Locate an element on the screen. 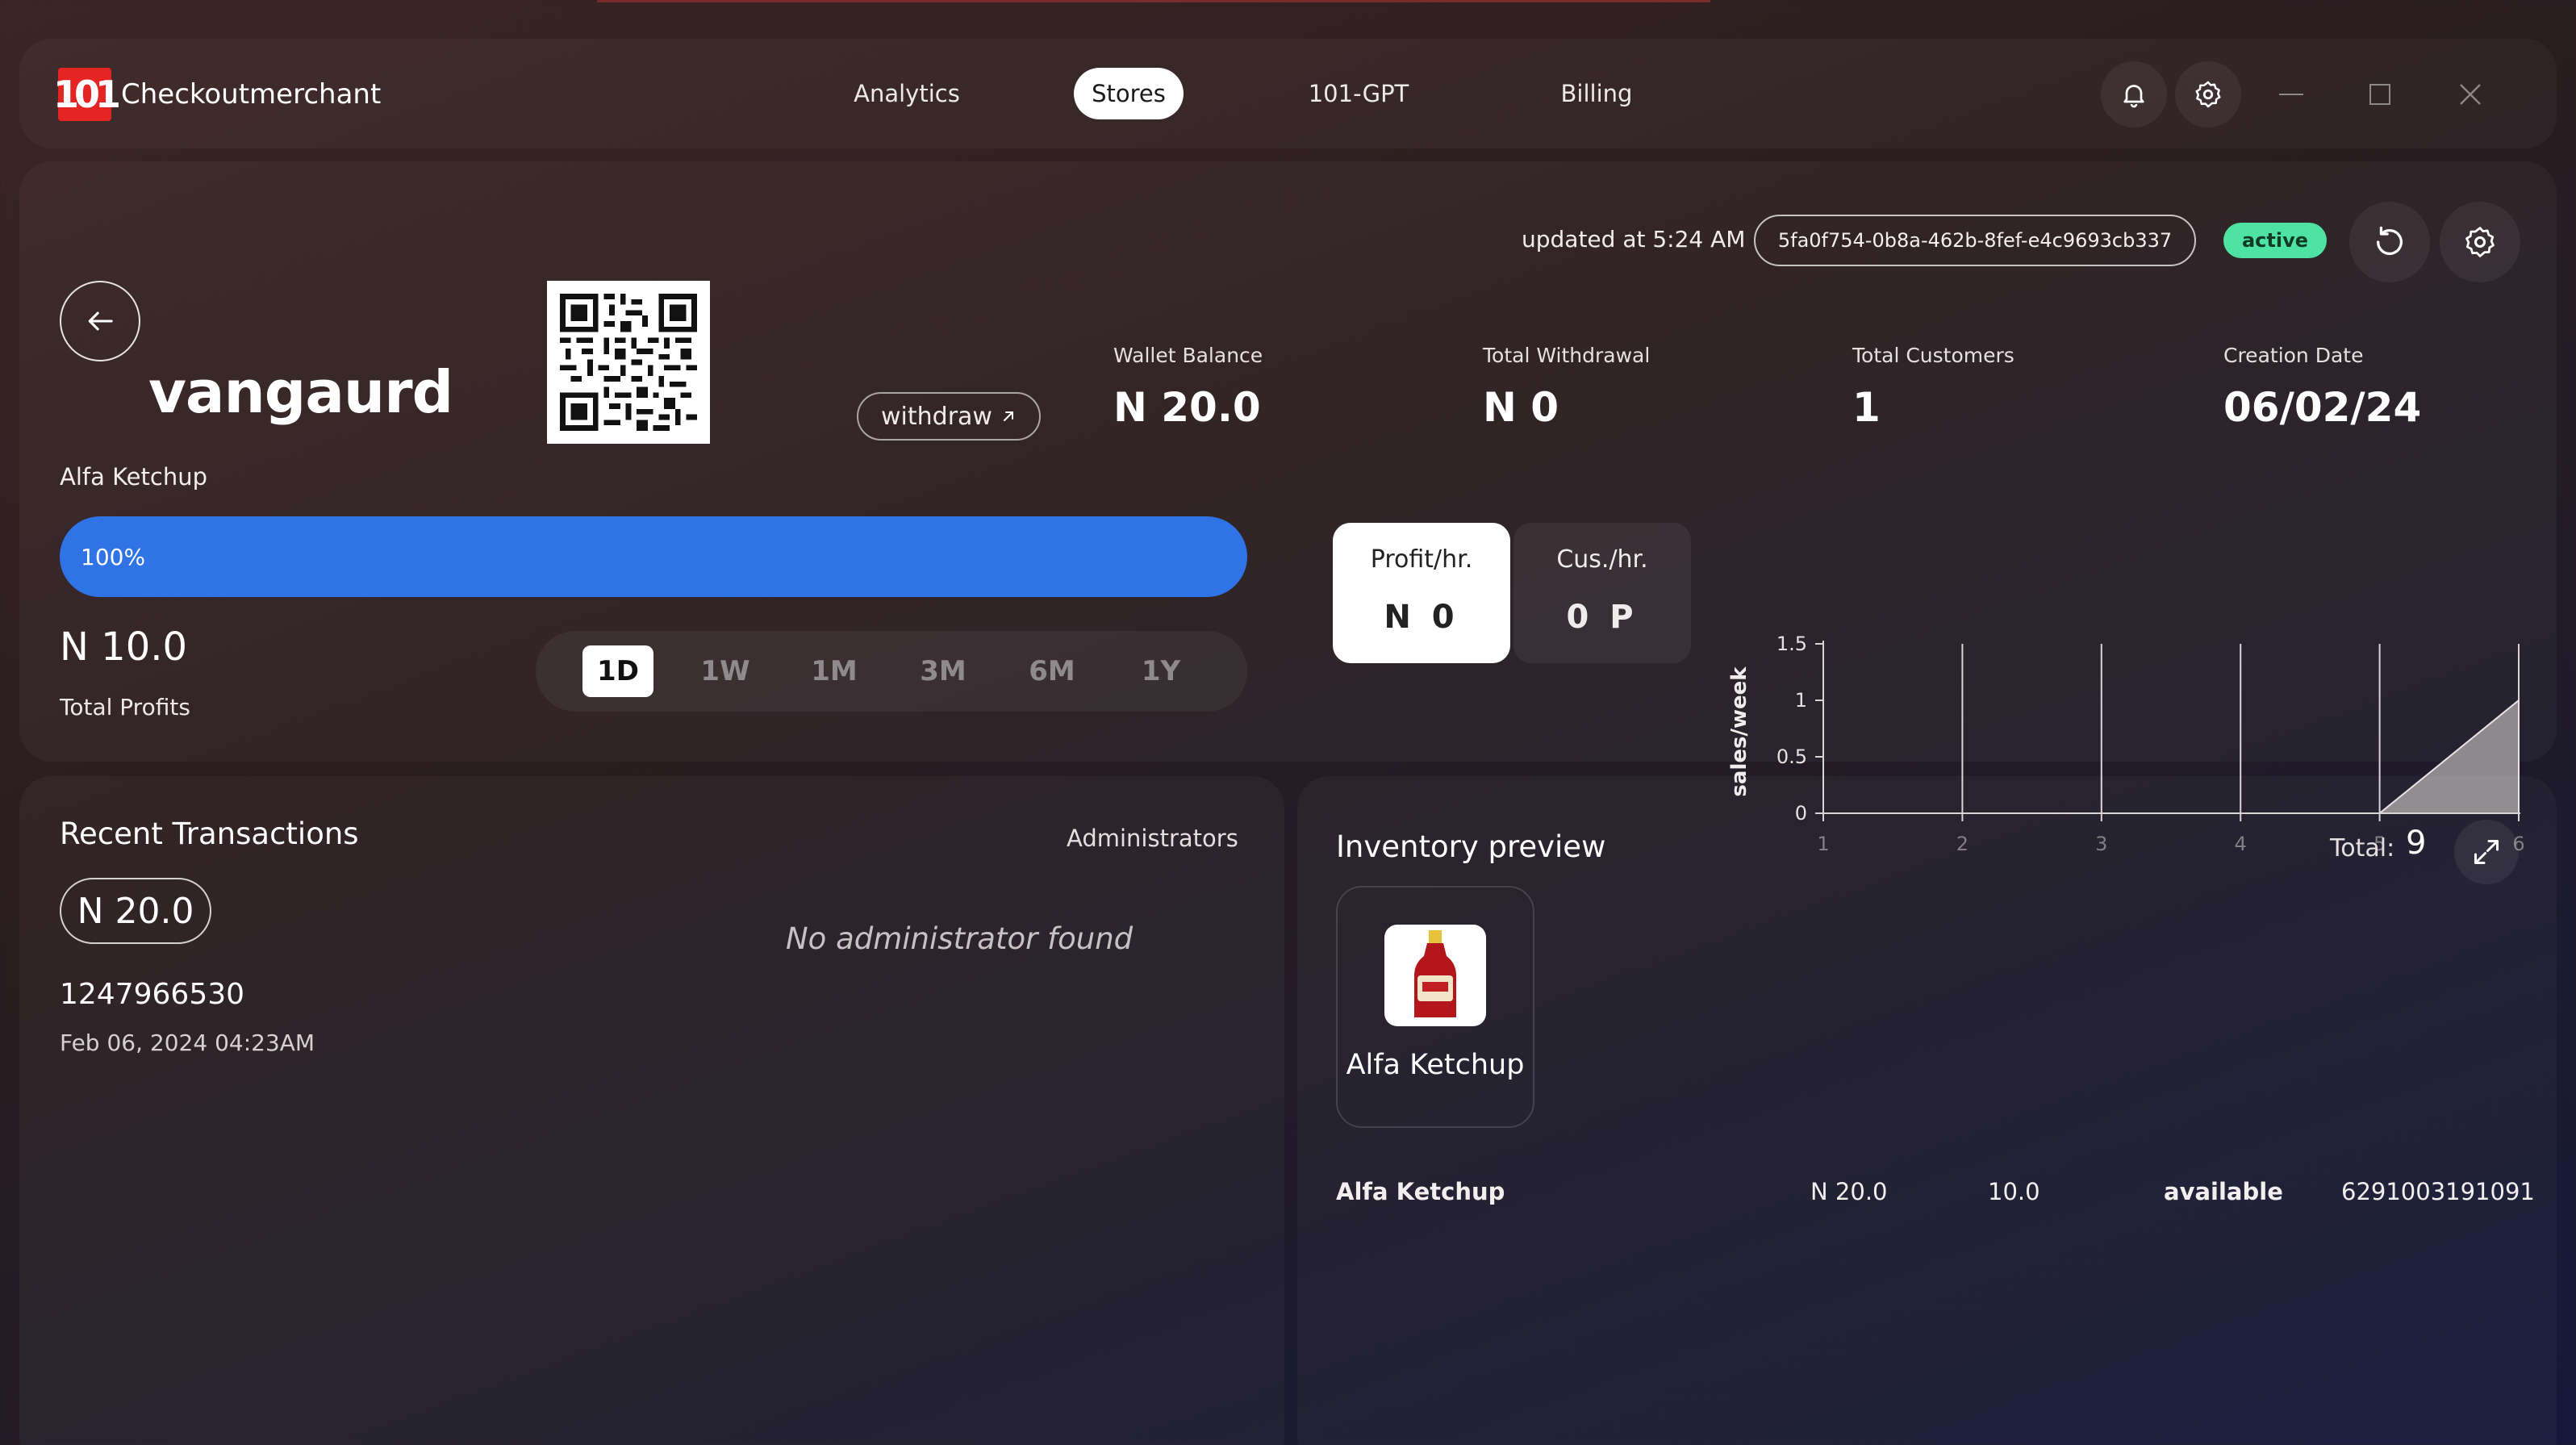  expand-icon is located at coordinates (2486, 852).